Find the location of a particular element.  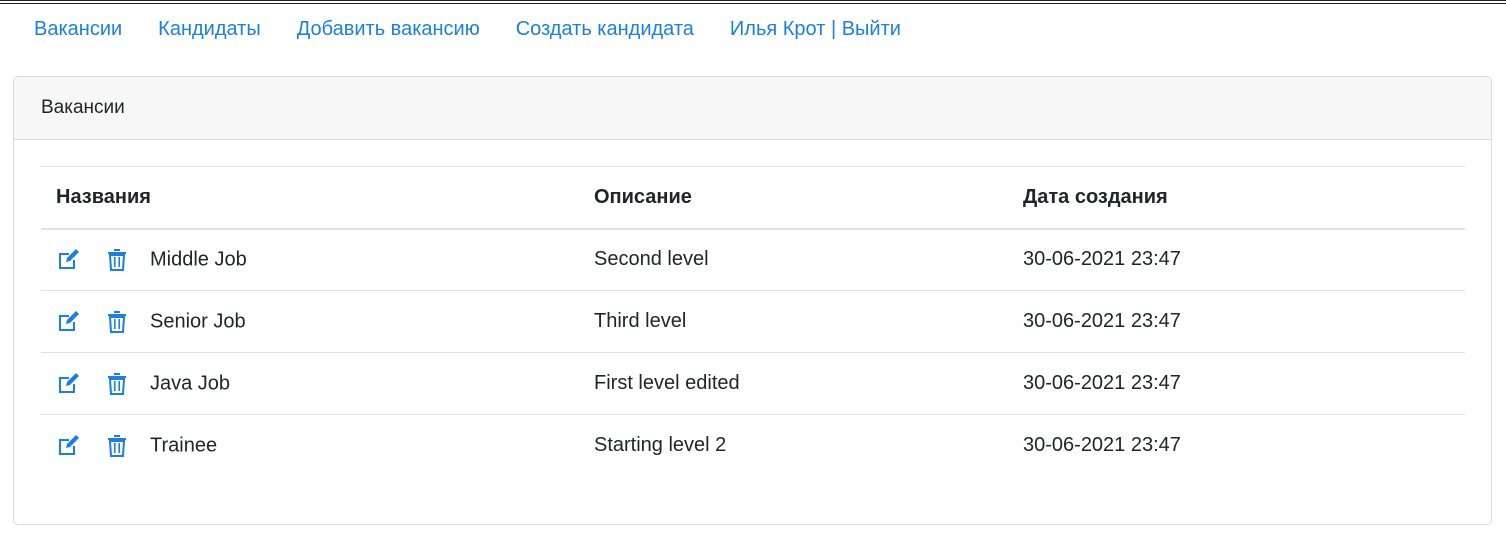

table-header-row: Названия Описание Дата создания is located at coordinates (753, 197).